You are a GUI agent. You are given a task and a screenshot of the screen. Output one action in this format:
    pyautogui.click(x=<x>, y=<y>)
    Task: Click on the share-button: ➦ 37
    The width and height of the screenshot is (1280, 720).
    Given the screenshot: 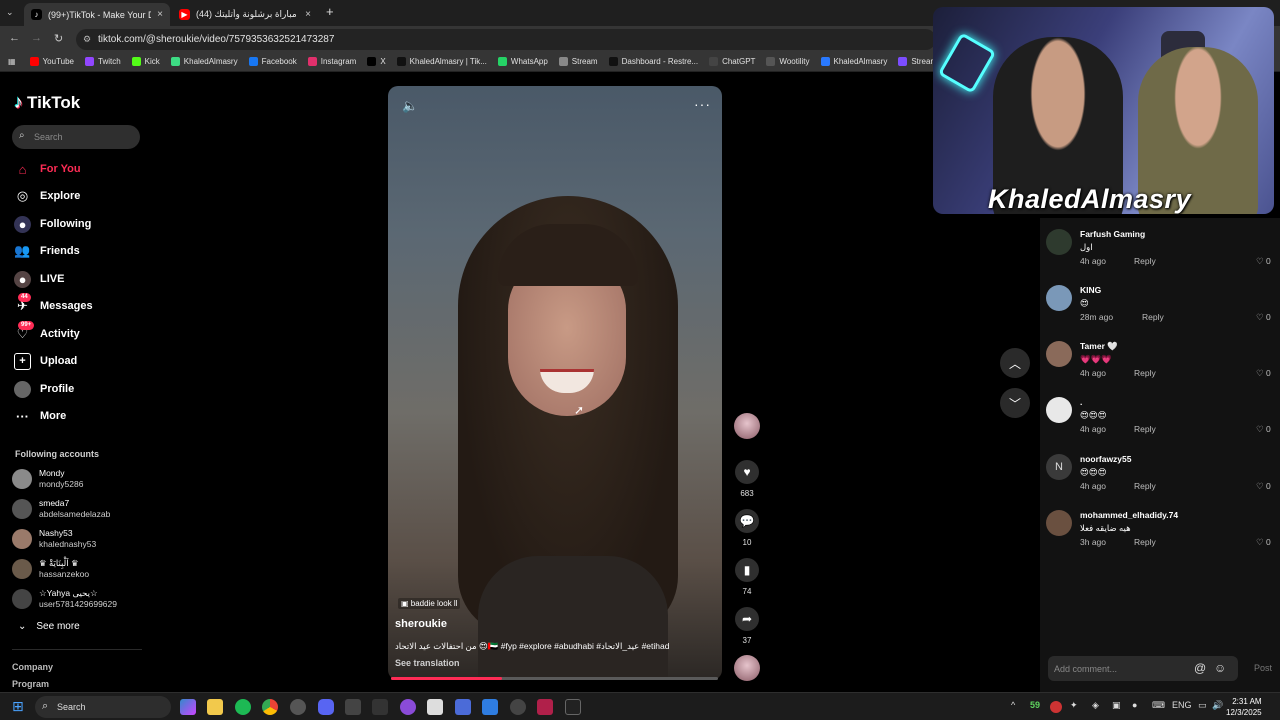 What is the action you would take?
    pyautogui.click(x=747, y=626)
    